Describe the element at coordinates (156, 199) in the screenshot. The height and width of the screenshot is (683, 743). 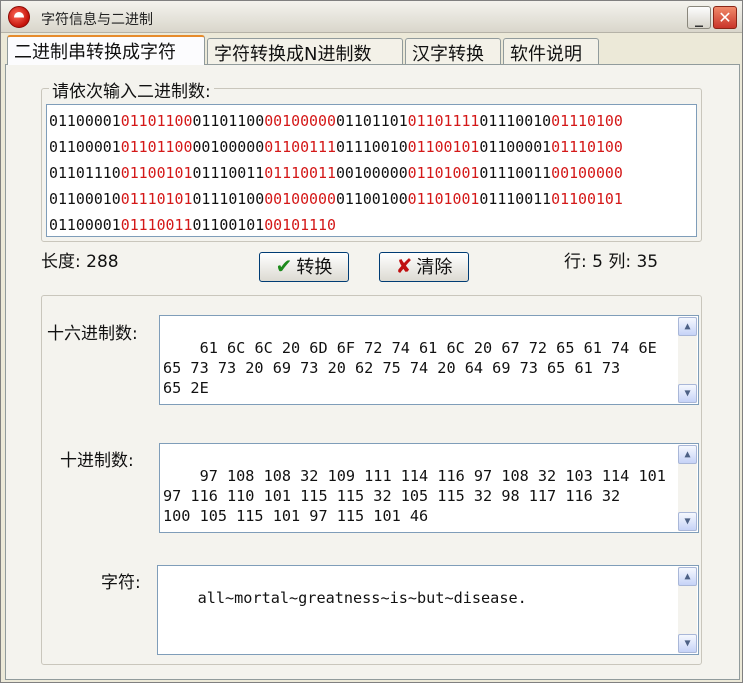
I see `binary-byte: 01110101` at that location.